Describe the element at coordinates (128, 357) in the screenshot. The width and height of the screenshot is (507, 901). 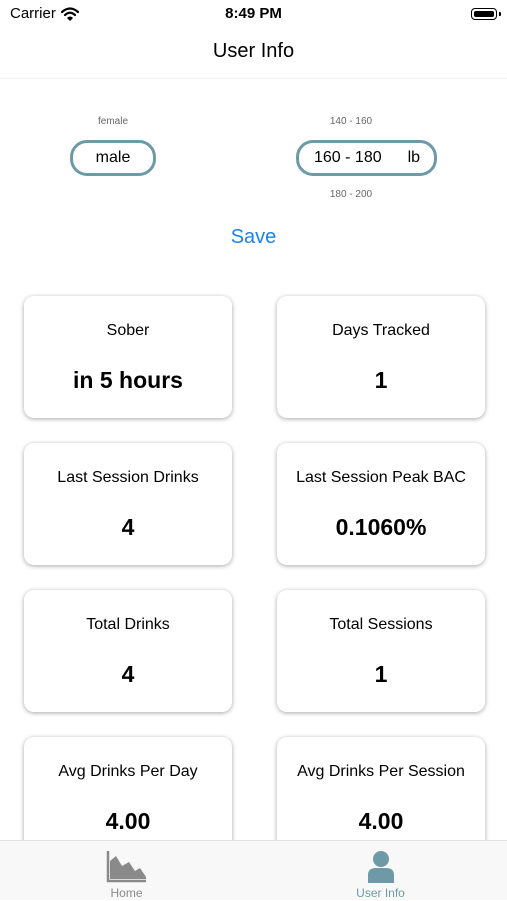
I see `stat-card-sober: Sober in 5 hours` at that location.